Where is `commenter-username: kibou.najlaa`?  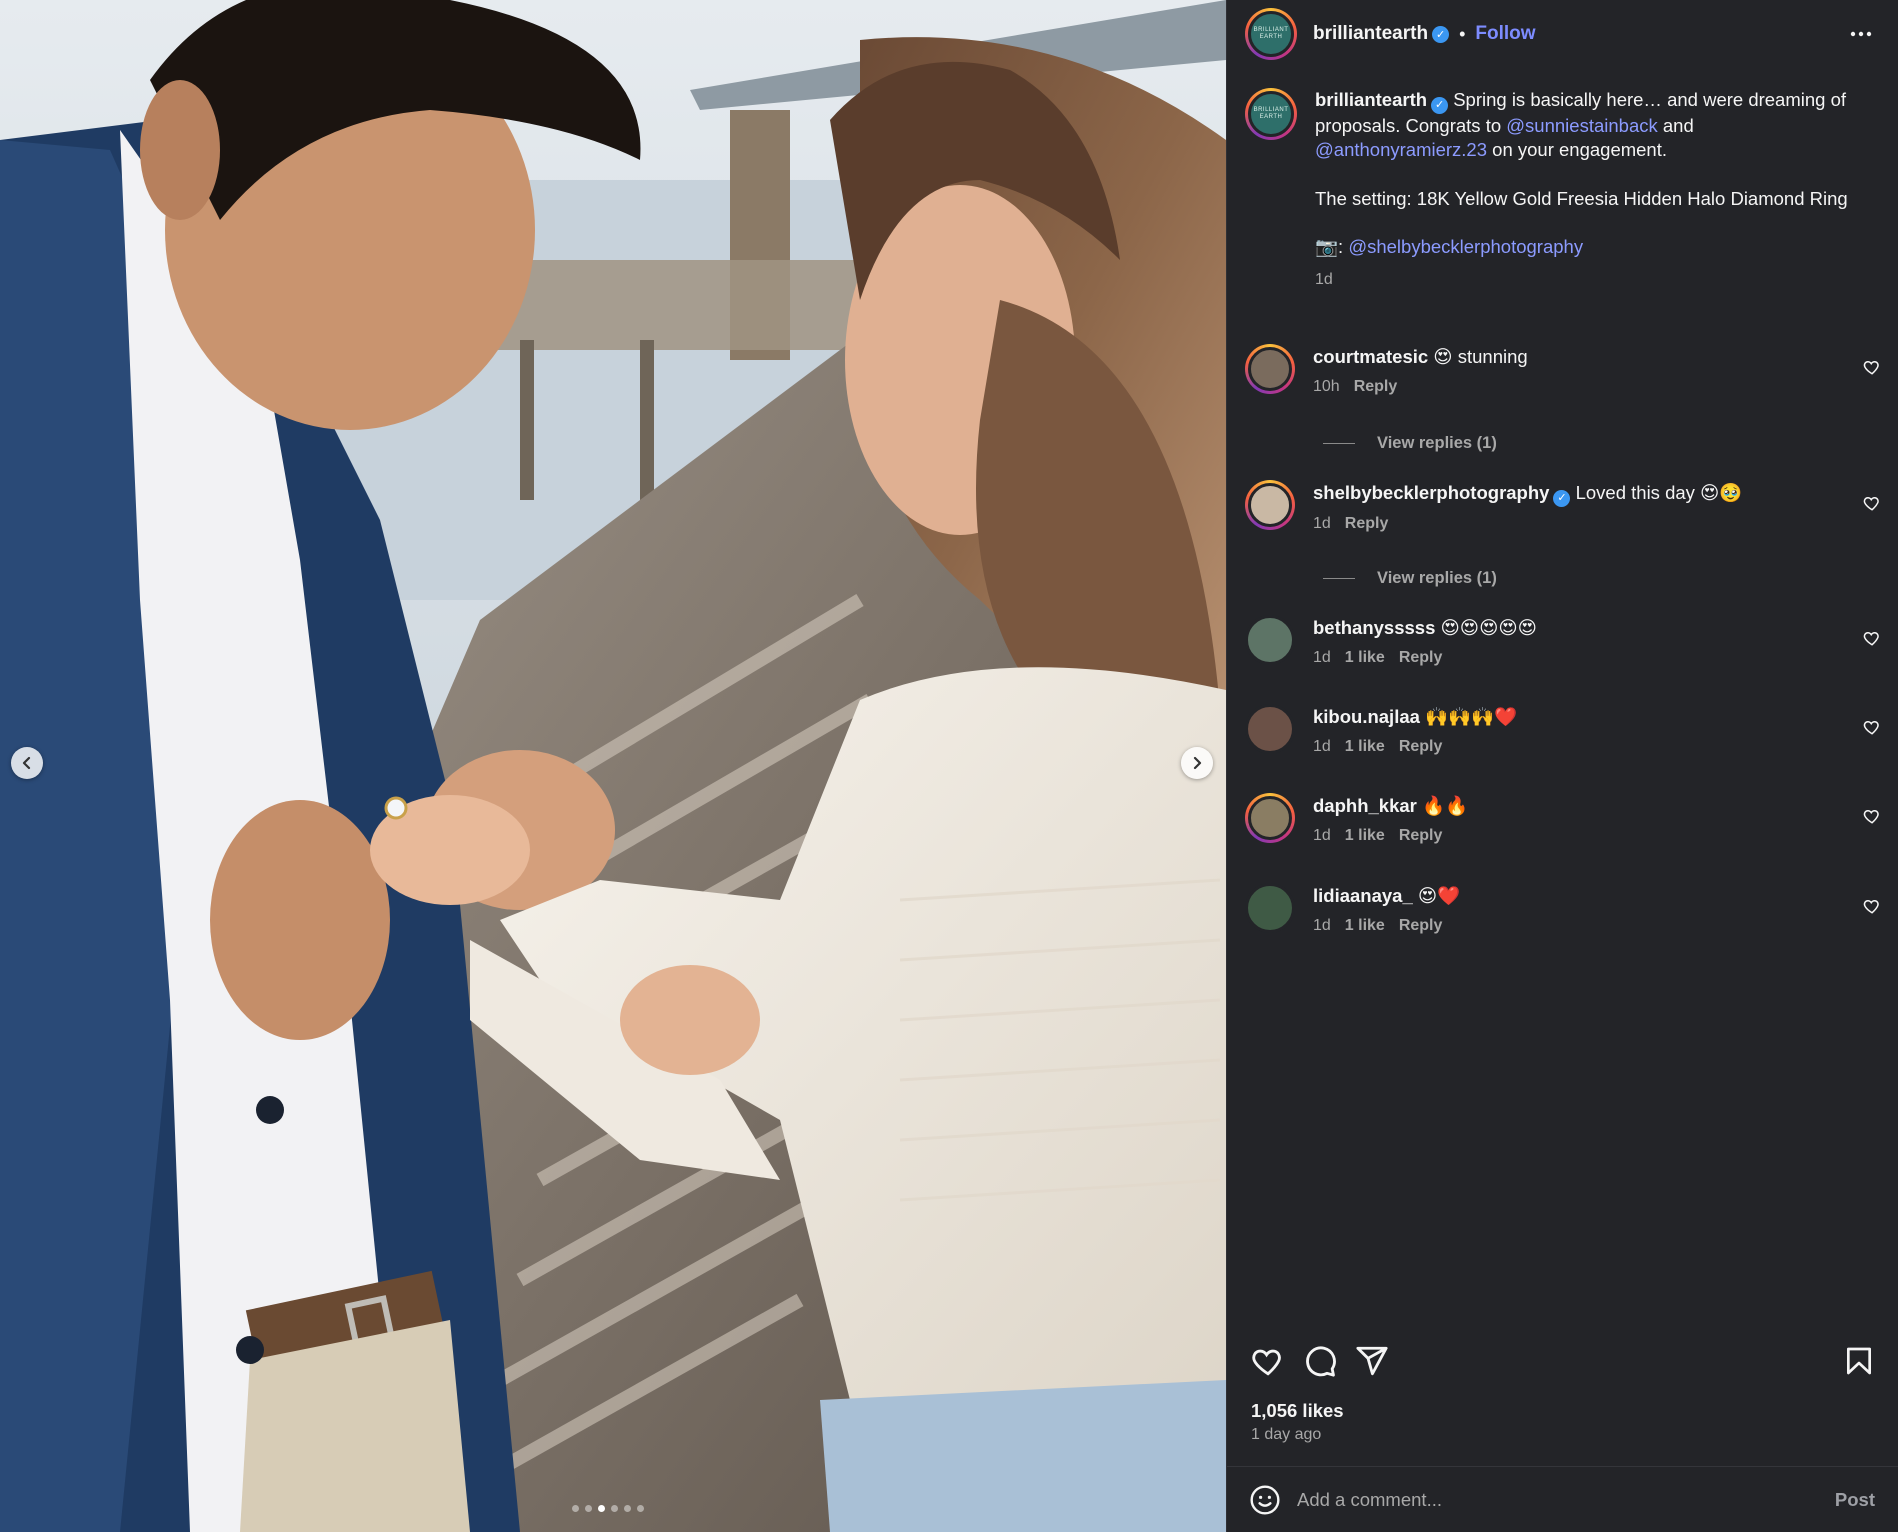 commenter-username: kibou.najlaa is located at coordinates (1366, 716).